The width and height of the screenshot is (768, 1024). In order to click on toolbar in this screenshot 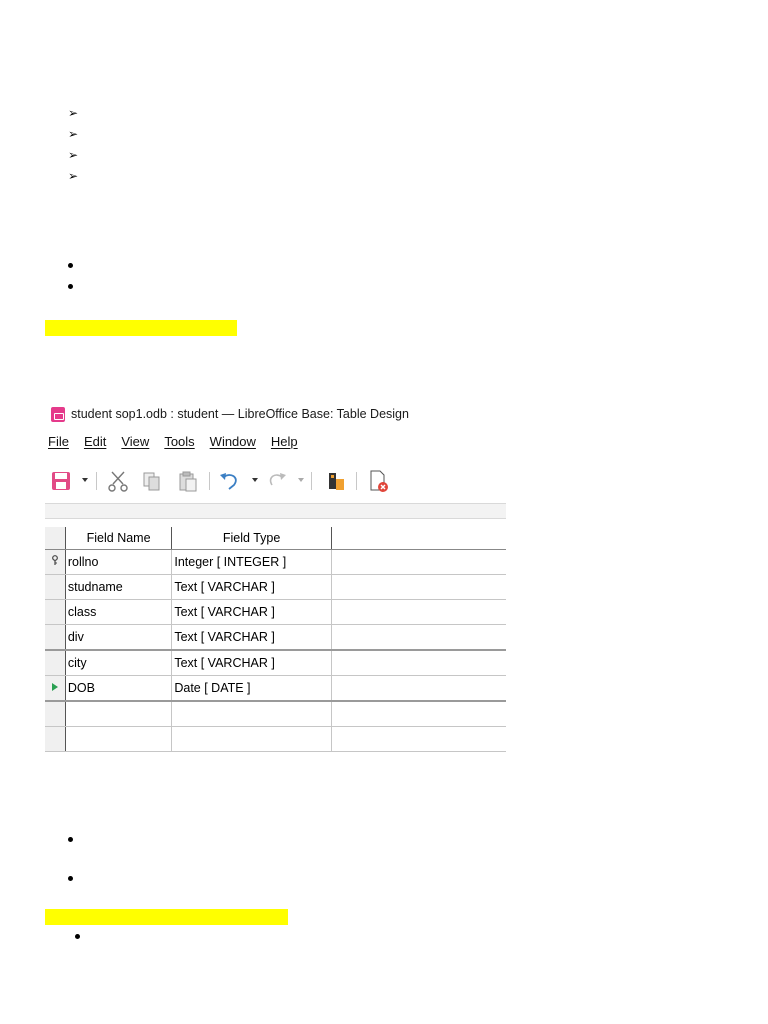, I will do `click(275, 481)`.